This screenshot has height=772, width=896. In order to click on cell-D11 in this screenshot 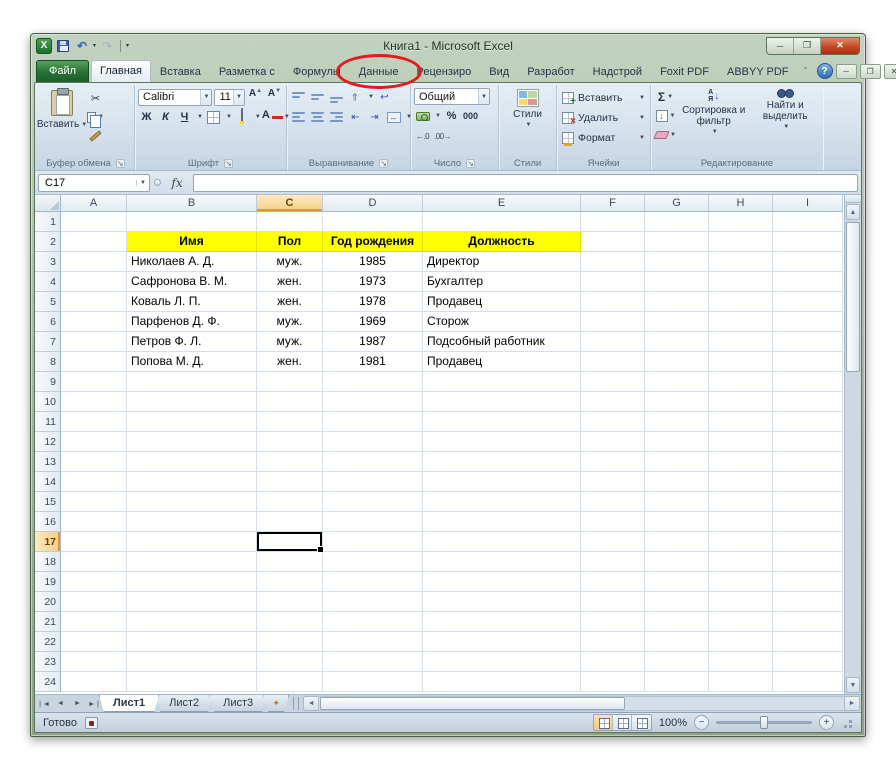, I will do `click(373, 422)`.